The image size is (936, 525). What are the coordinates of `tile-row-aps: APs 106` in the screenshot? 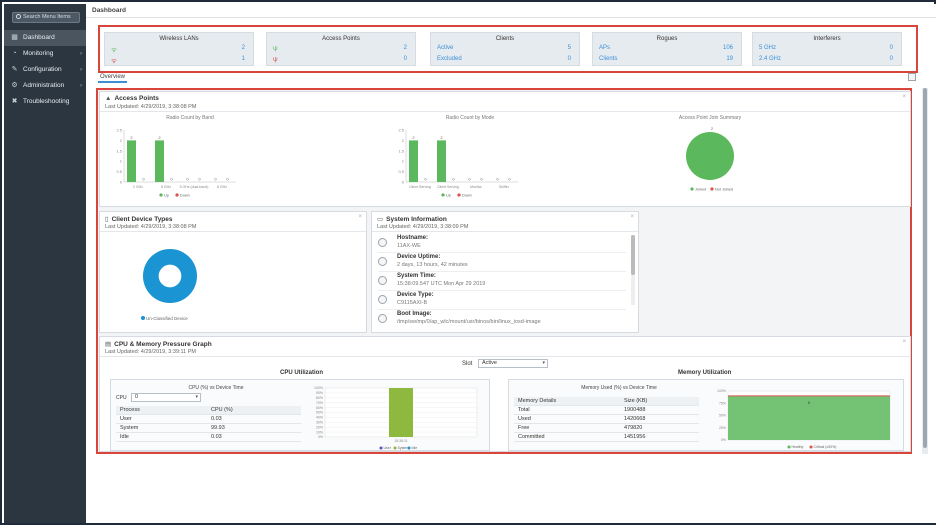 It's located at (666, 50).